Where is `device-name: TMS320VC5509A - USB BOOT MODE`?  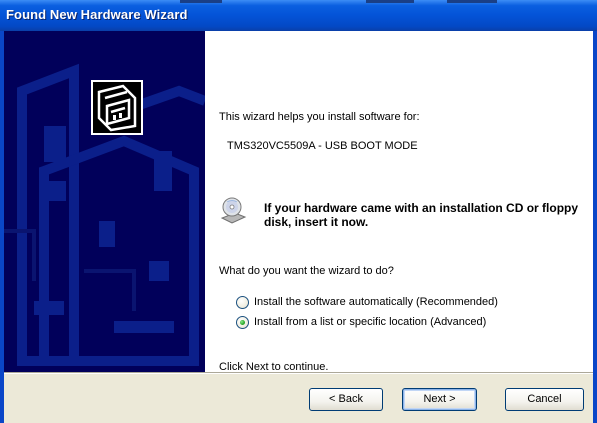 device-name: TMS320VC5509A - USB BOOT MODE is located at coordinates (322, 146).